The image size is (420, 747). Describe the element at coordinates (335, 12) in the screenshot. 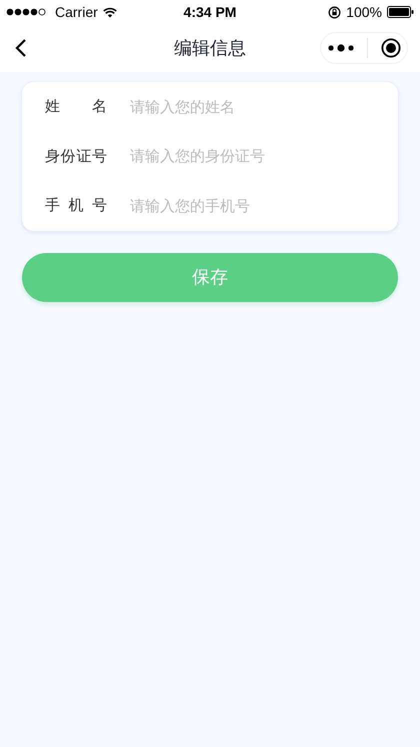

I see `rotation-lock-icon` at that location.